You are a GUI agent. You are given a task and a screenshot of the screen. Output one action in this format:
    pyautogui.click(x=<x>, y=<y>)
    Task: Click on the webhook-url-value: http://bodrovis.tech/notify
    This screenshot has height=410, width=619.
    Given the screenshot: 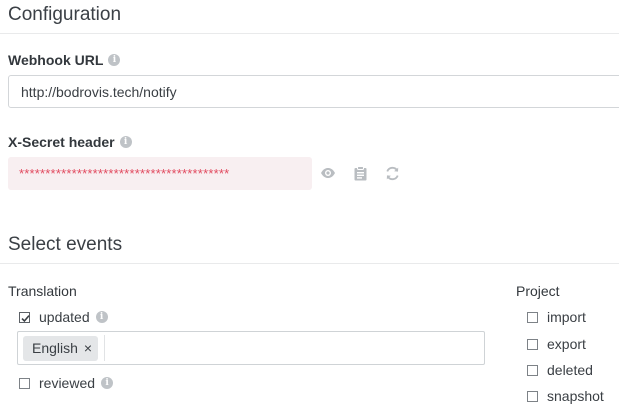 What is the action you would take?
    pyautogui.click(x=99, y=91)
    